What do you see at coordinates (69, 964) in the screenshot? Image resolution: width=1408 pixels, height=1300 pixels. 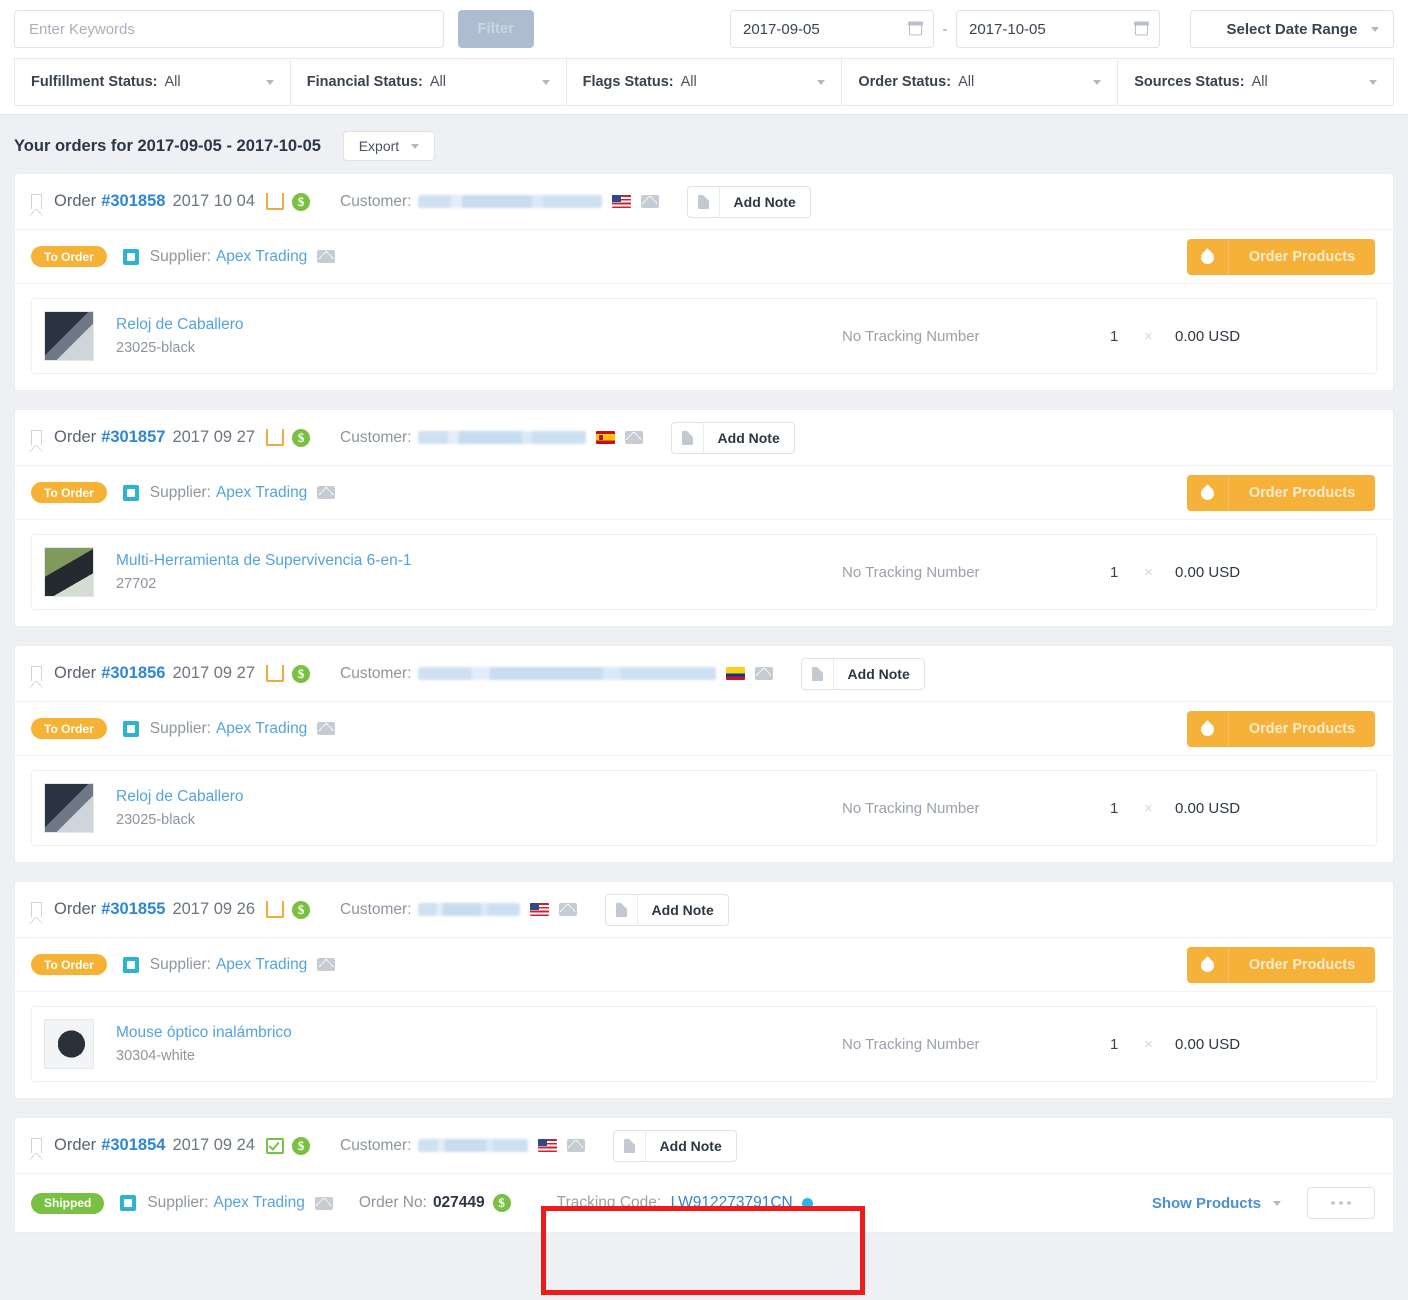 I see `status-badge: To Order` at bounding box center [69, 964].